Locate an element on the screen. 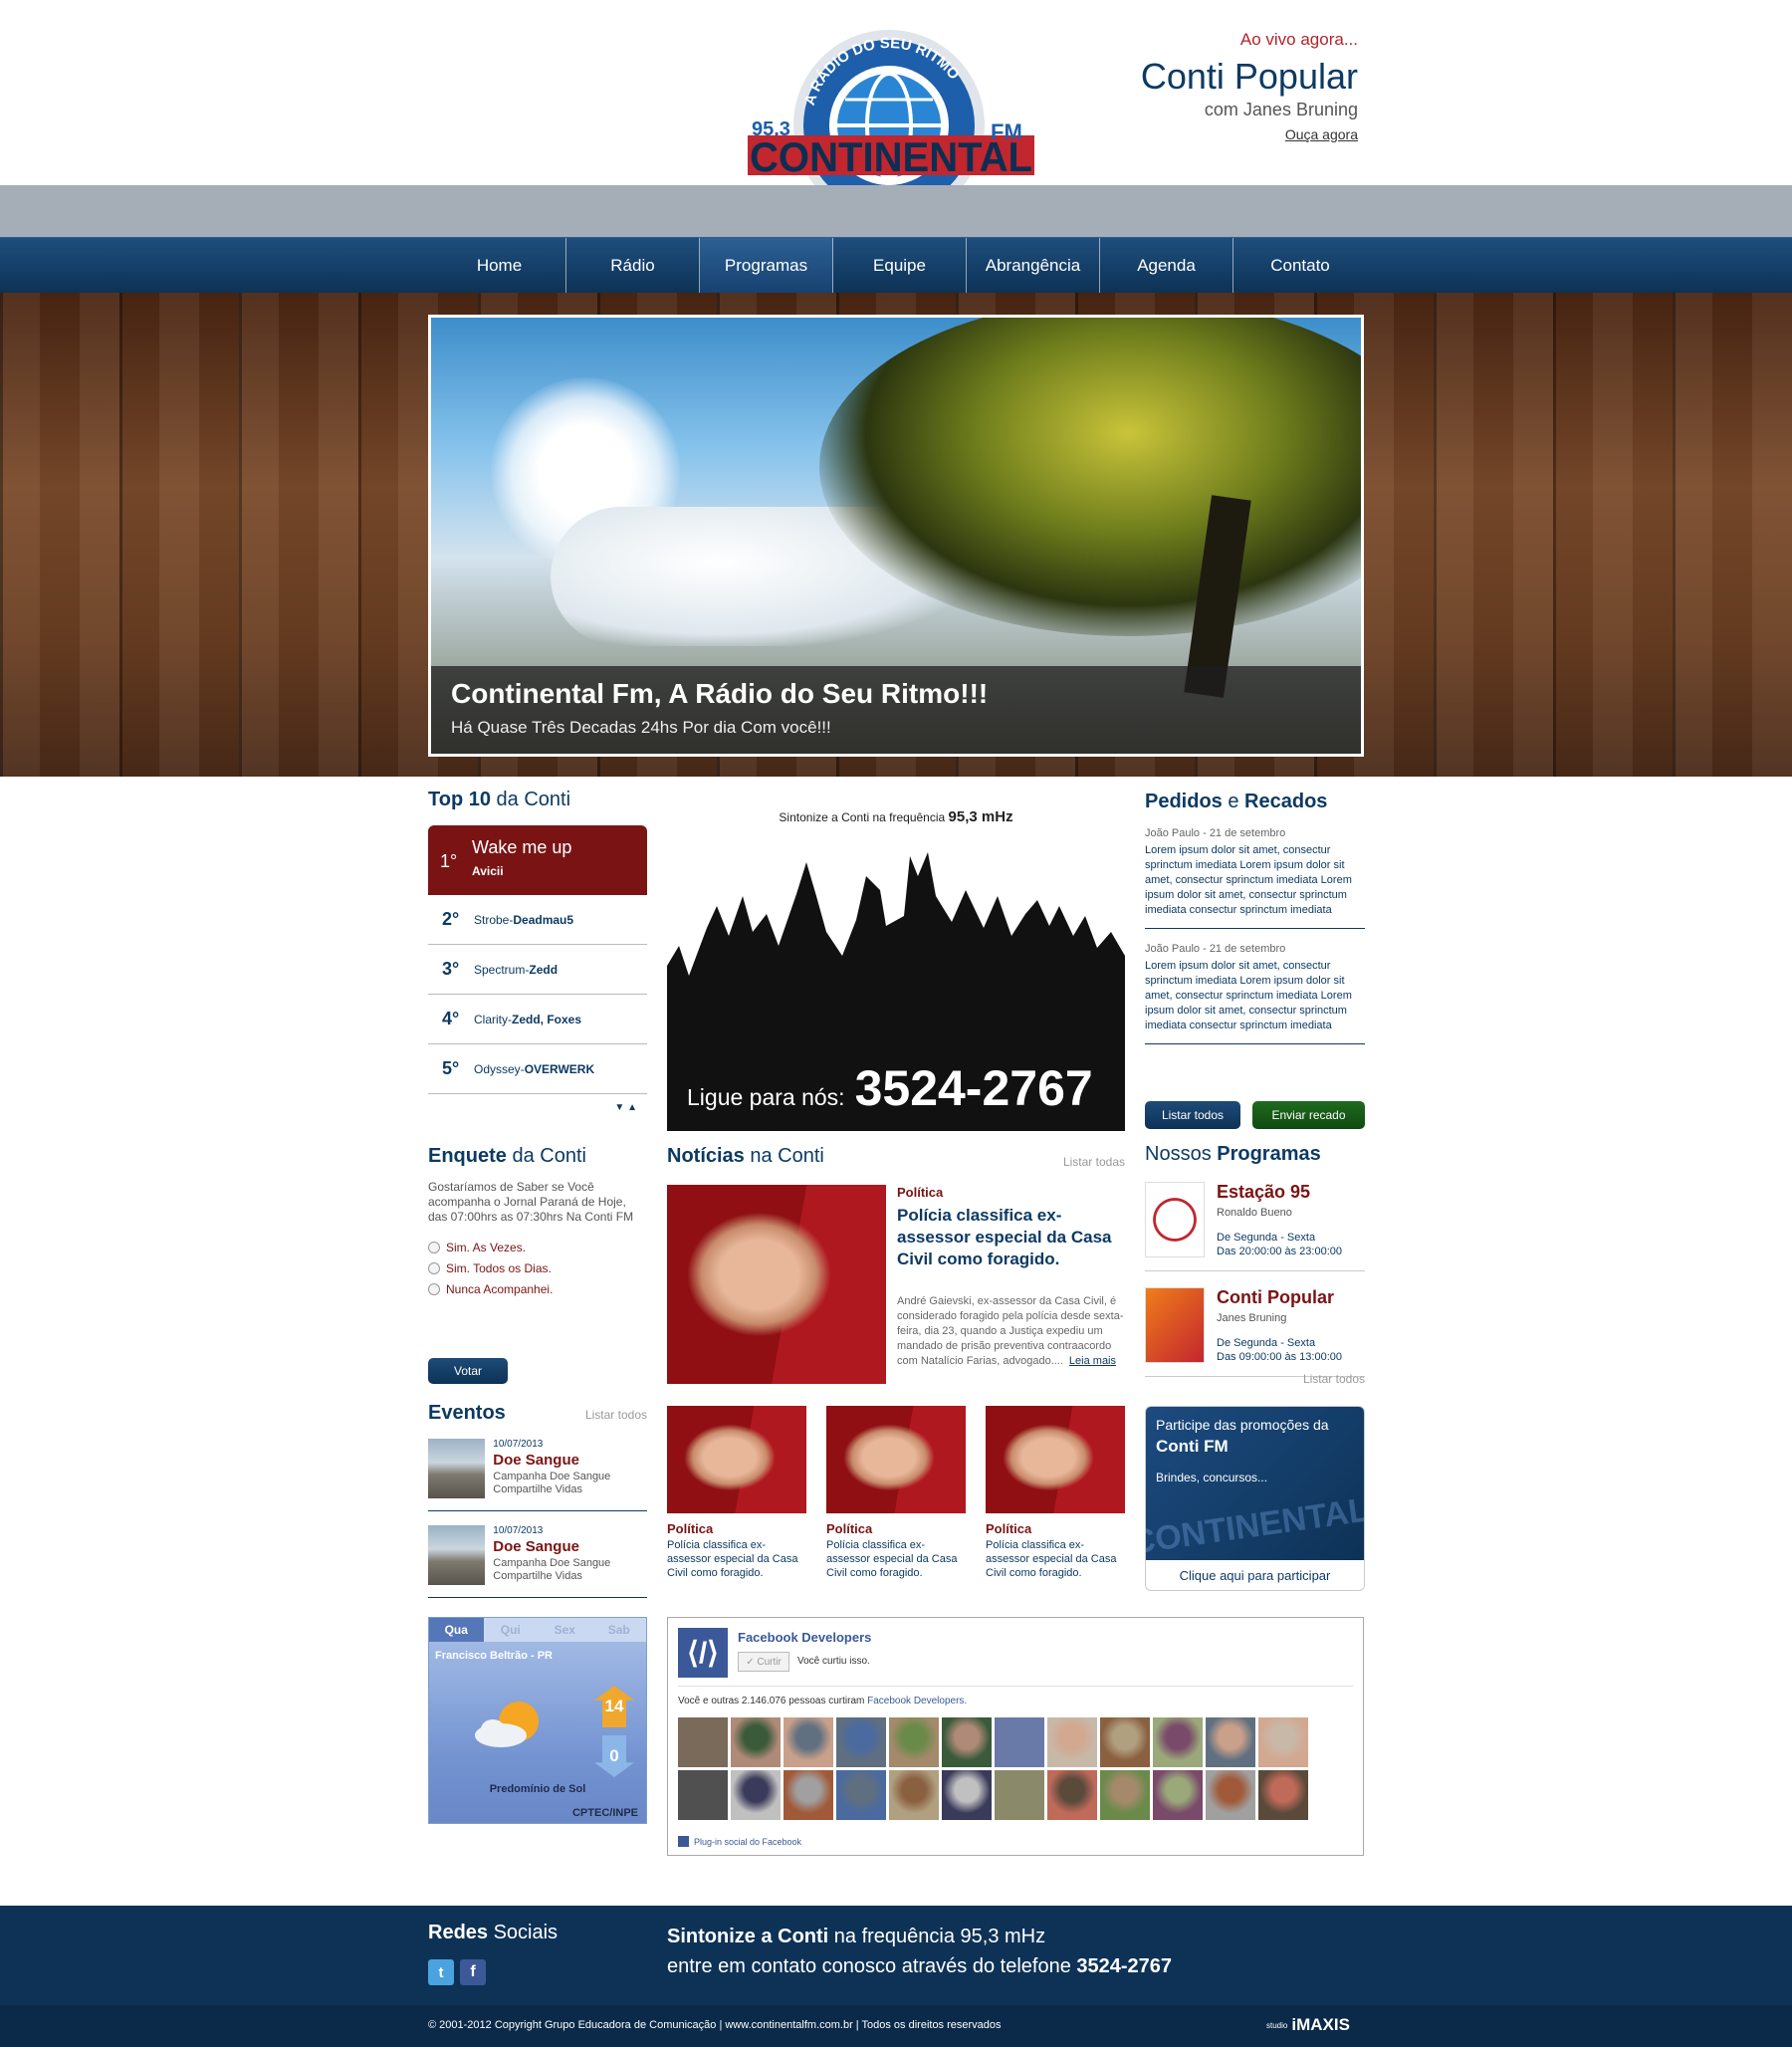 This screenshot has height=2047, width=1792. divider is located at coordinates (1015, 1686).